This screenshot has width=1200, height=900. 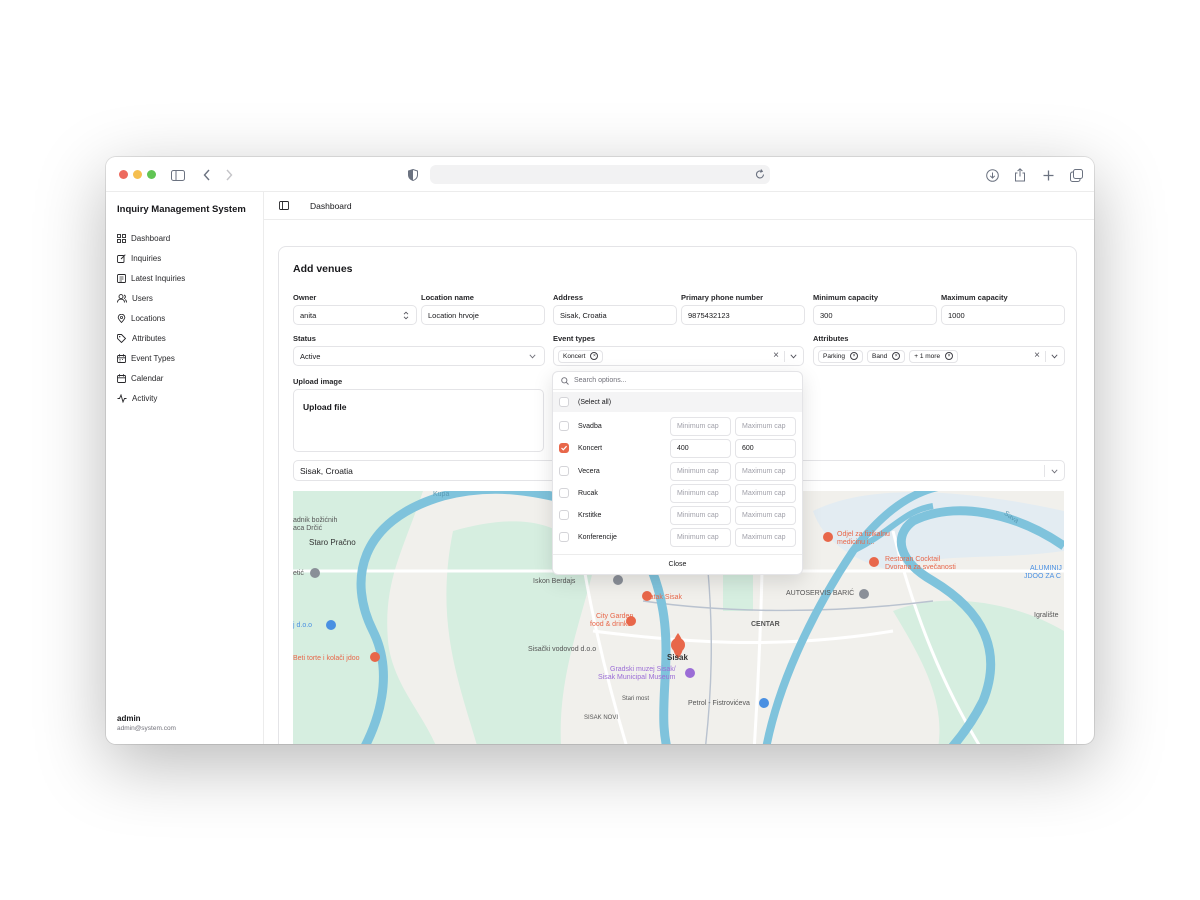 What do you see at coordinates (601, 718) in the screenshot?
I see `map-label: SISAK NOVI` at bounding box center [601, 718].